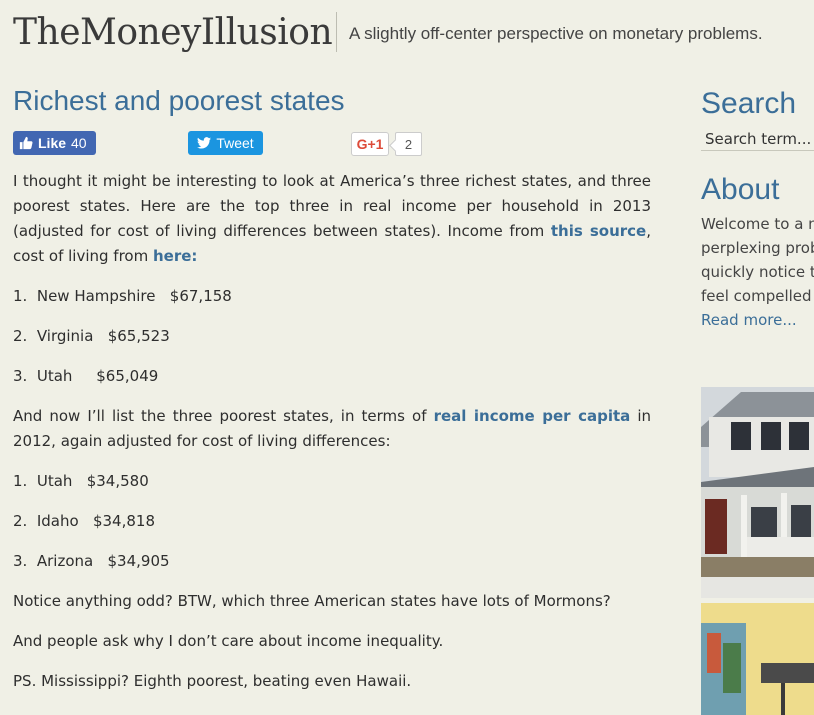 The height and width of the screenshot is (715, 814). I want to click on here-link-colon: :, so click(194, 256).